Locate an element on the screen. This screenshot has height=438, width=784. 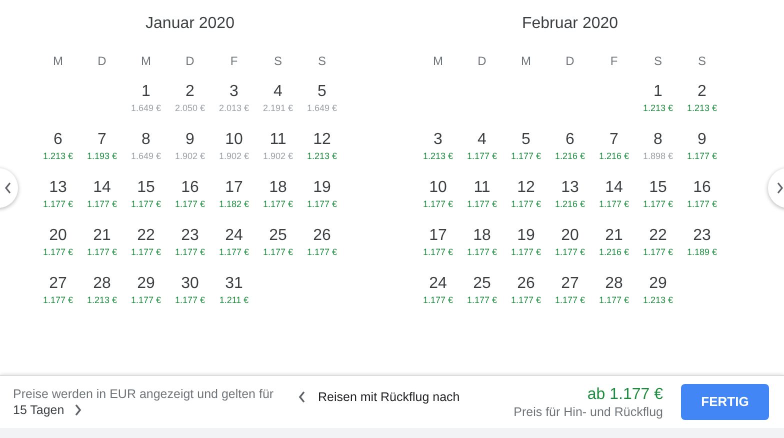
price-caption: Preis für Hin- und Rückflug is located at coordinates (588, 412).